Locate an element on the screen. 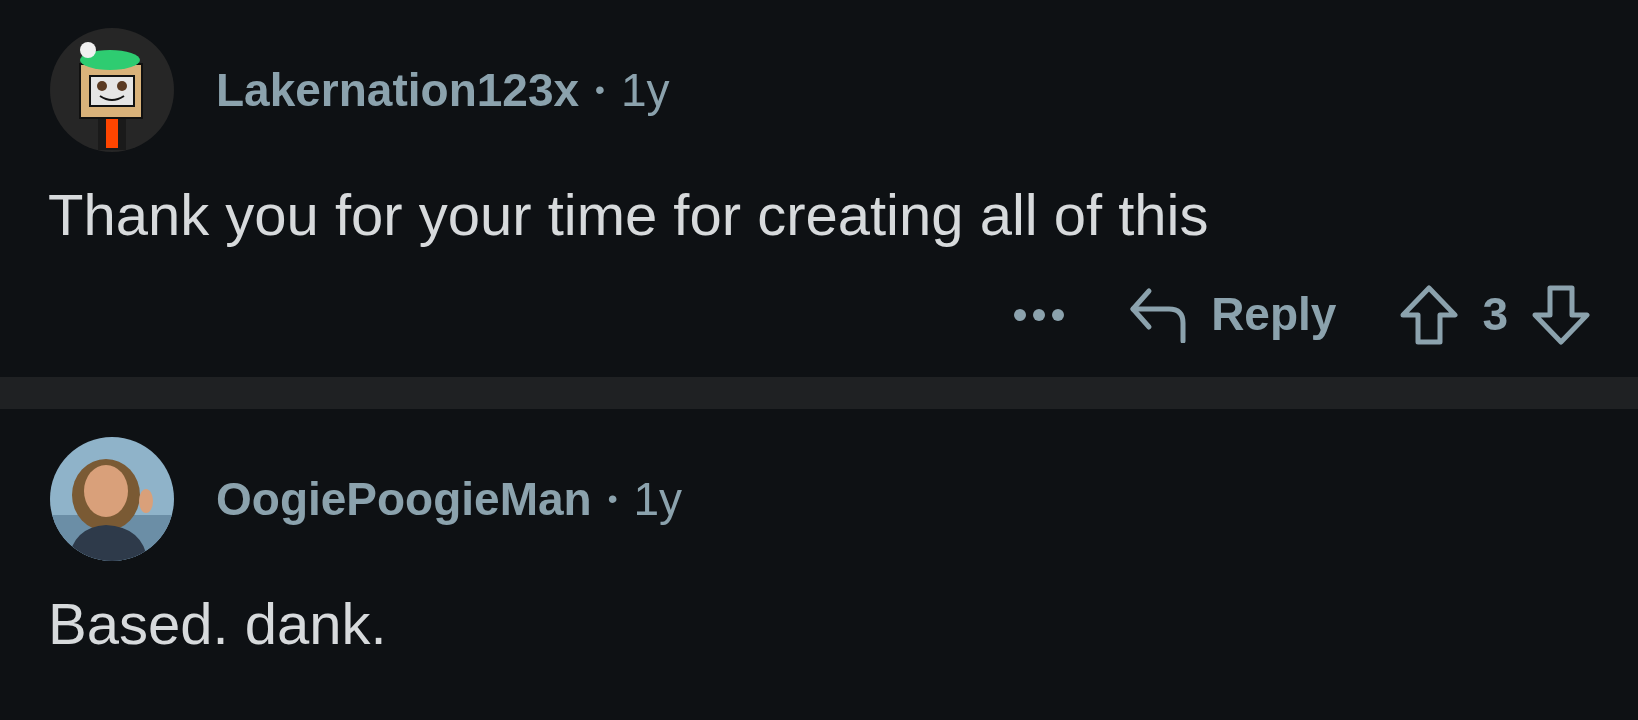 This screenshot has width=1638, height=720. avatar-icon is located at coordinates (112, 90).